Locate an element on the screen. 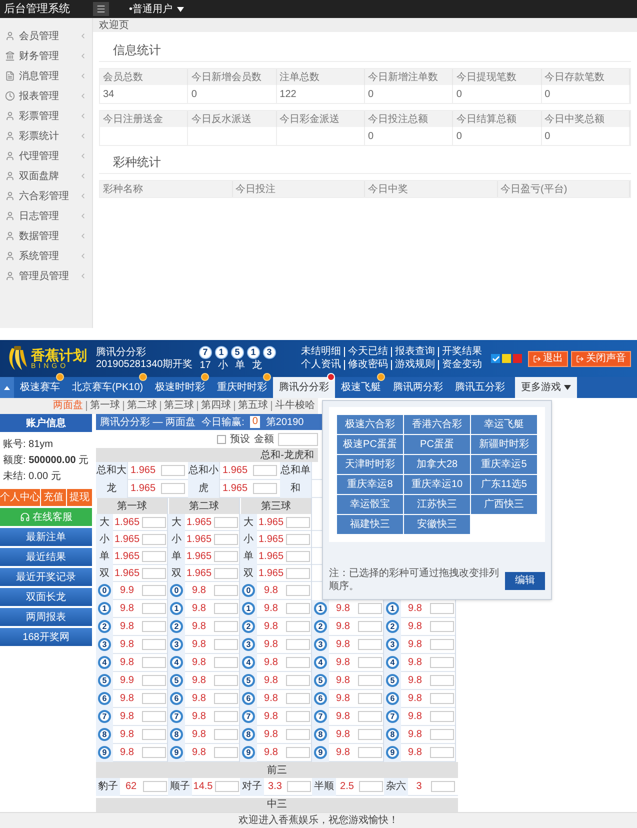 Image resolution: width=637 pixels, height=828 pixels. menu-icon is located at coordinates (101, 9).